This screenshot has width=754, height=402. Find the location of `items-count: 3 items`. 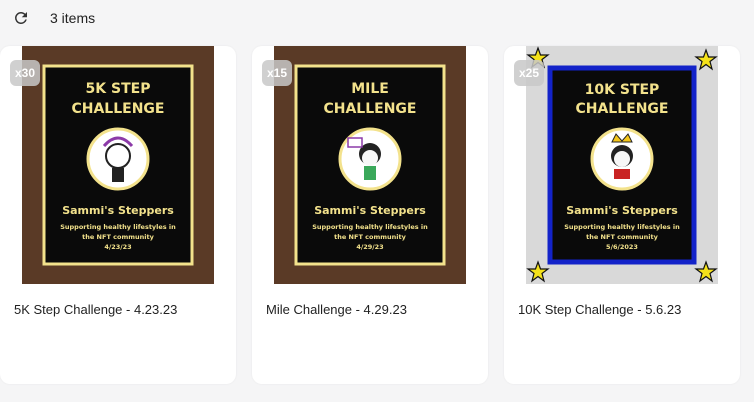

items-count: 3 items is located at coordinates (73, 18).